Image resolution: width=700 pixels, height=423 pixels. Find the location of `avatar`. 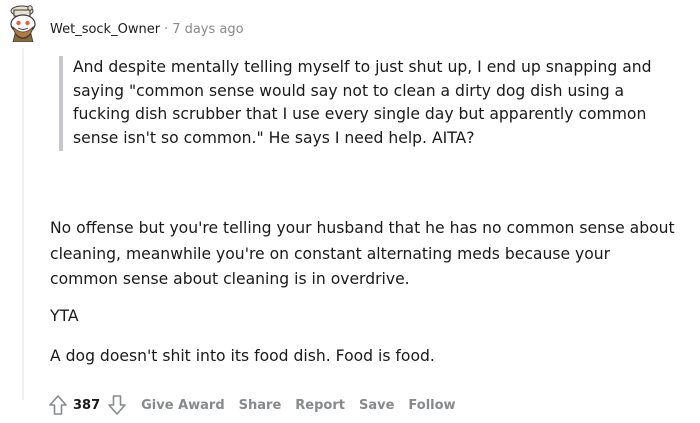

avatar is located at coordinates (24, 23).